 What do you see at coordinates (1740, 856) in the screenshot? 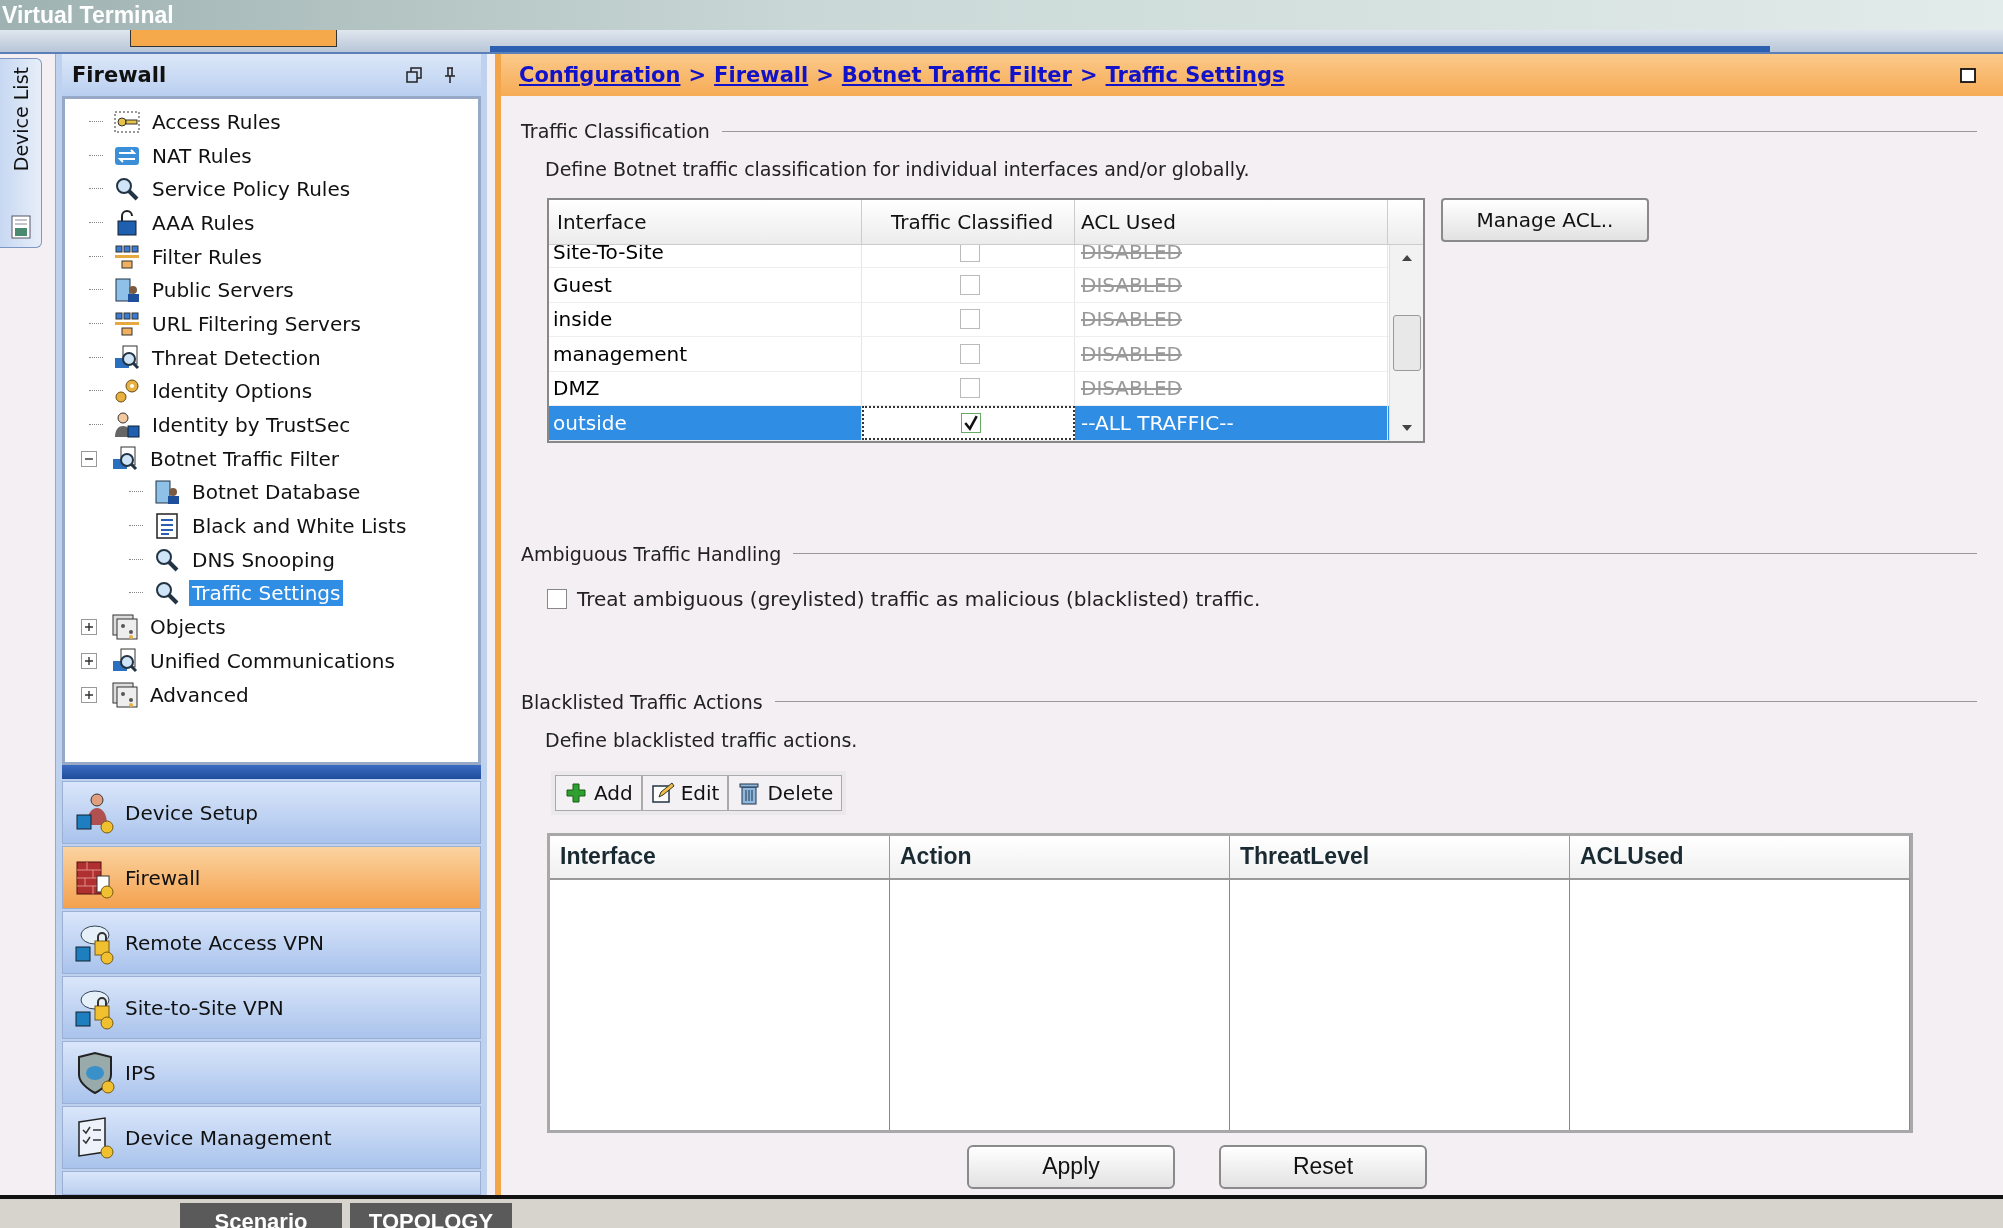
I see `column-header: ACLUsed` at bounding box center [1740, 856].